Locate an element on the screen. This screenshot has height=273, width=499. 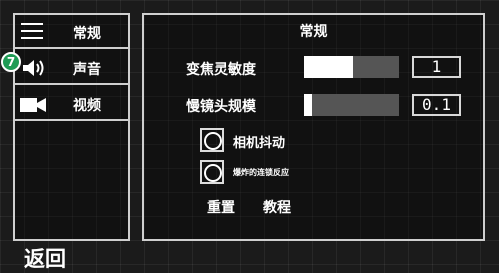
camera-shake-label: 相机抖动 is located at coordinates (259, 143).